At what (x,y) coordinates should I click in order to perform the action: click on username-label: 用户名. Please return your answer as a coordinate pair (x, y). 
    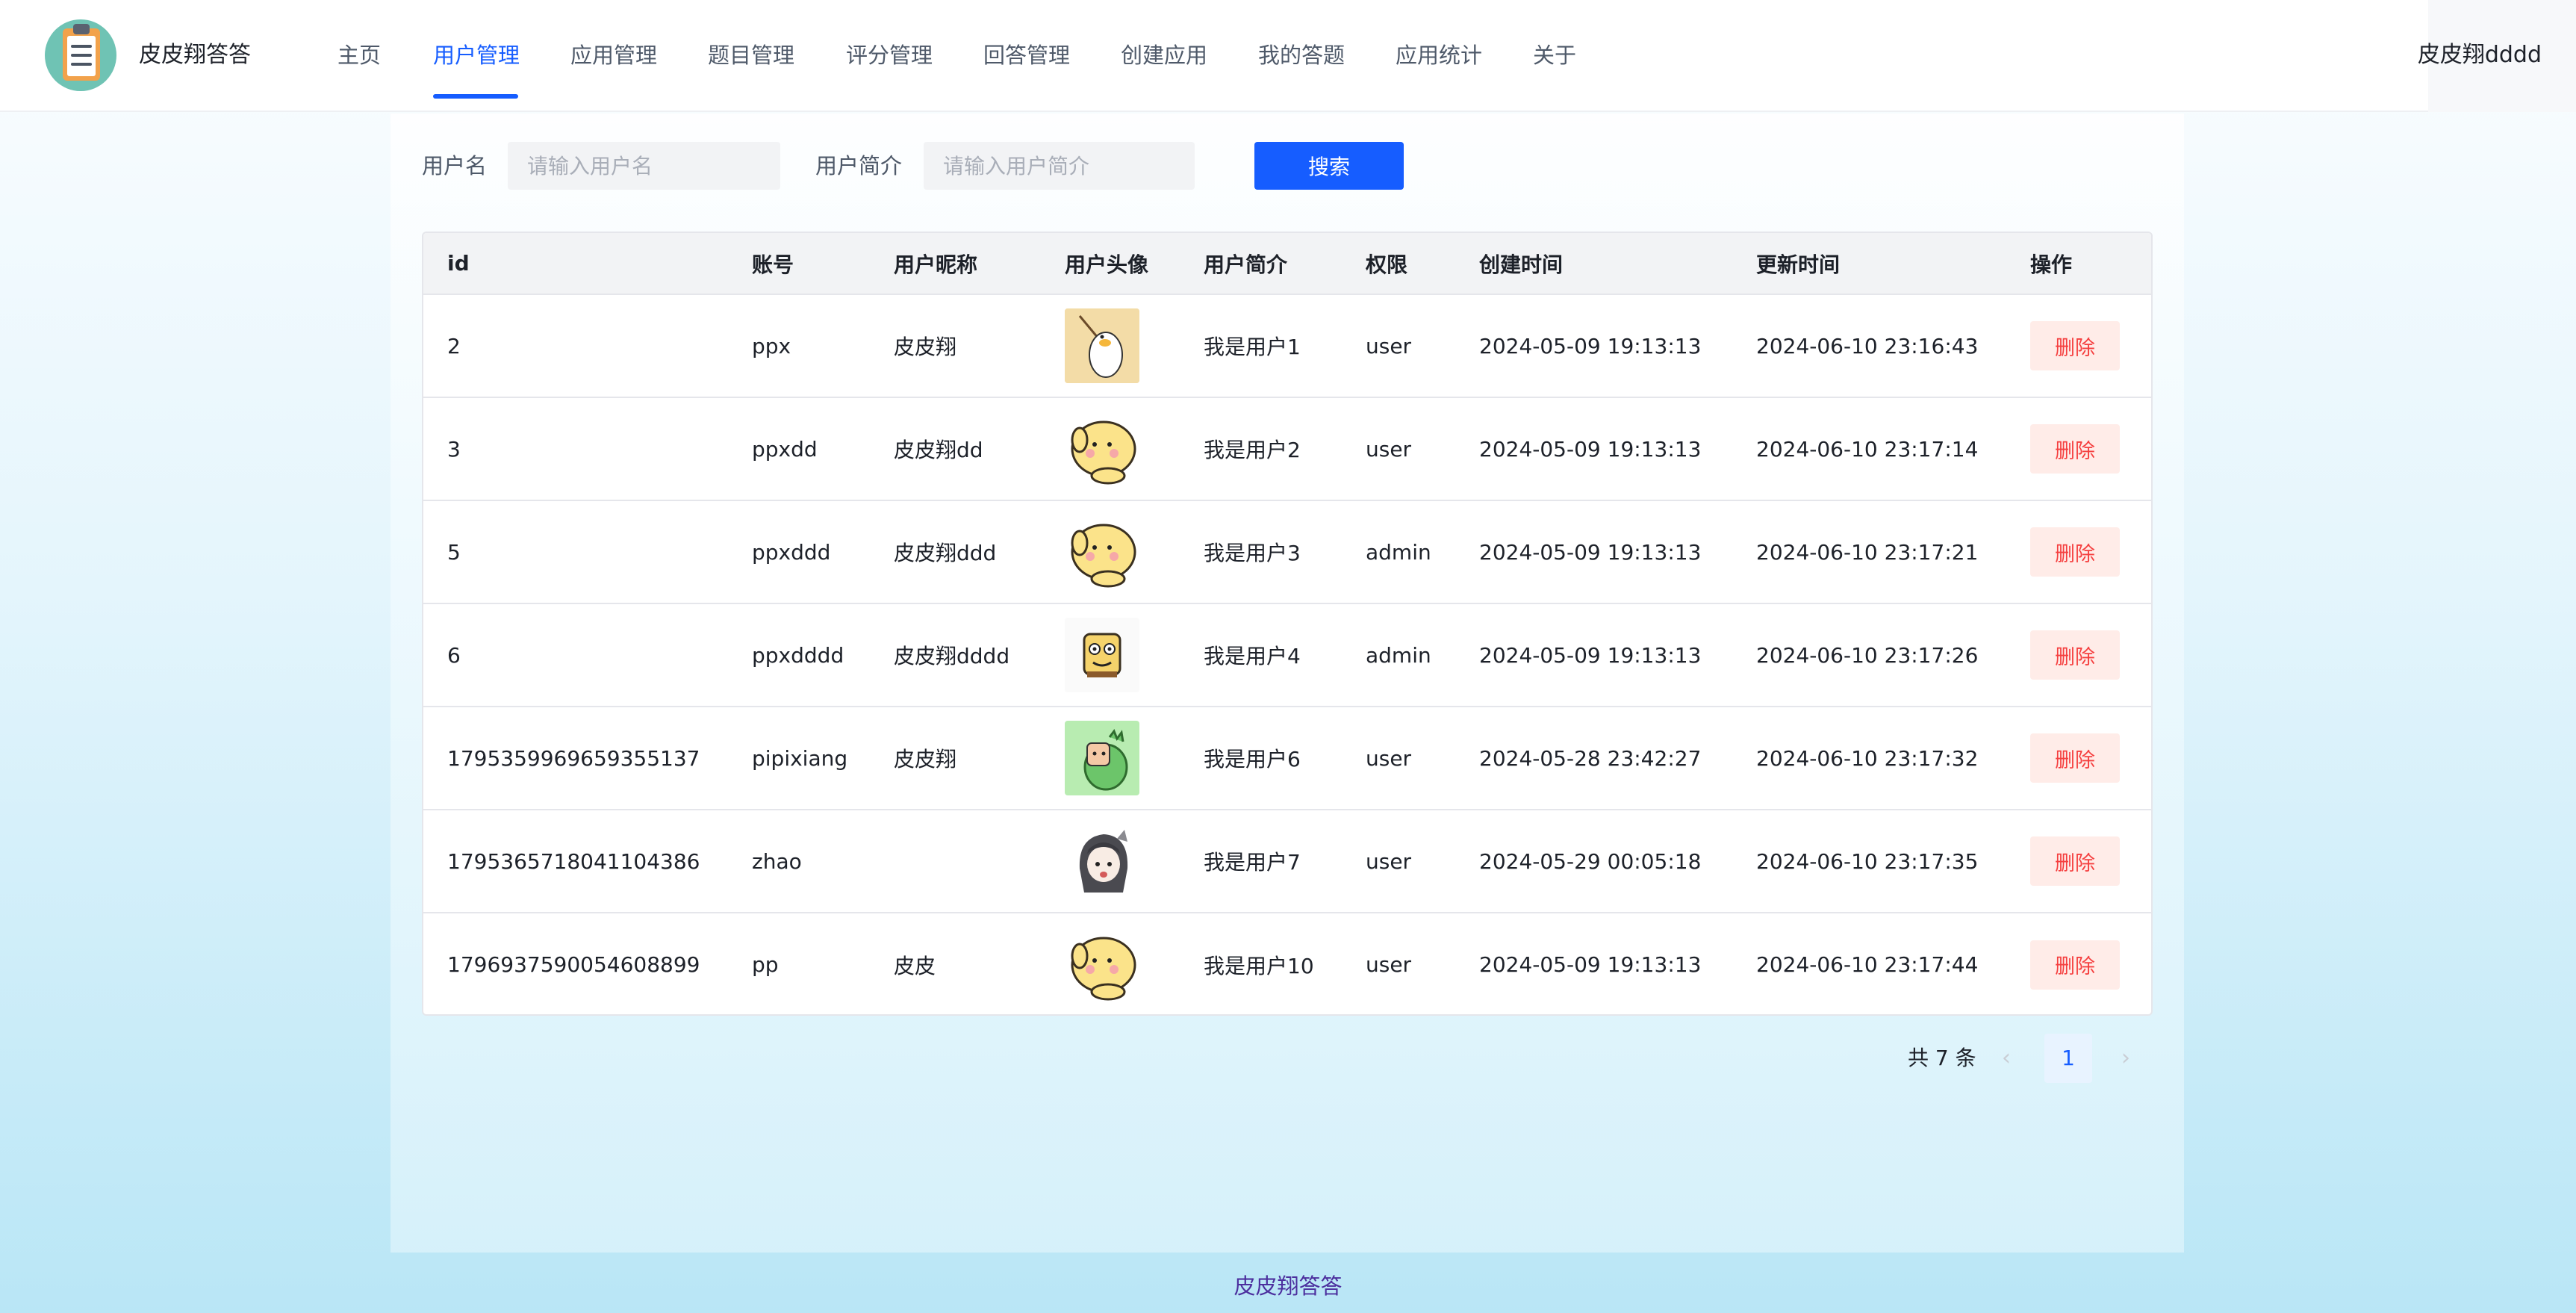
    Looking at the image, I should click on (455, 166).